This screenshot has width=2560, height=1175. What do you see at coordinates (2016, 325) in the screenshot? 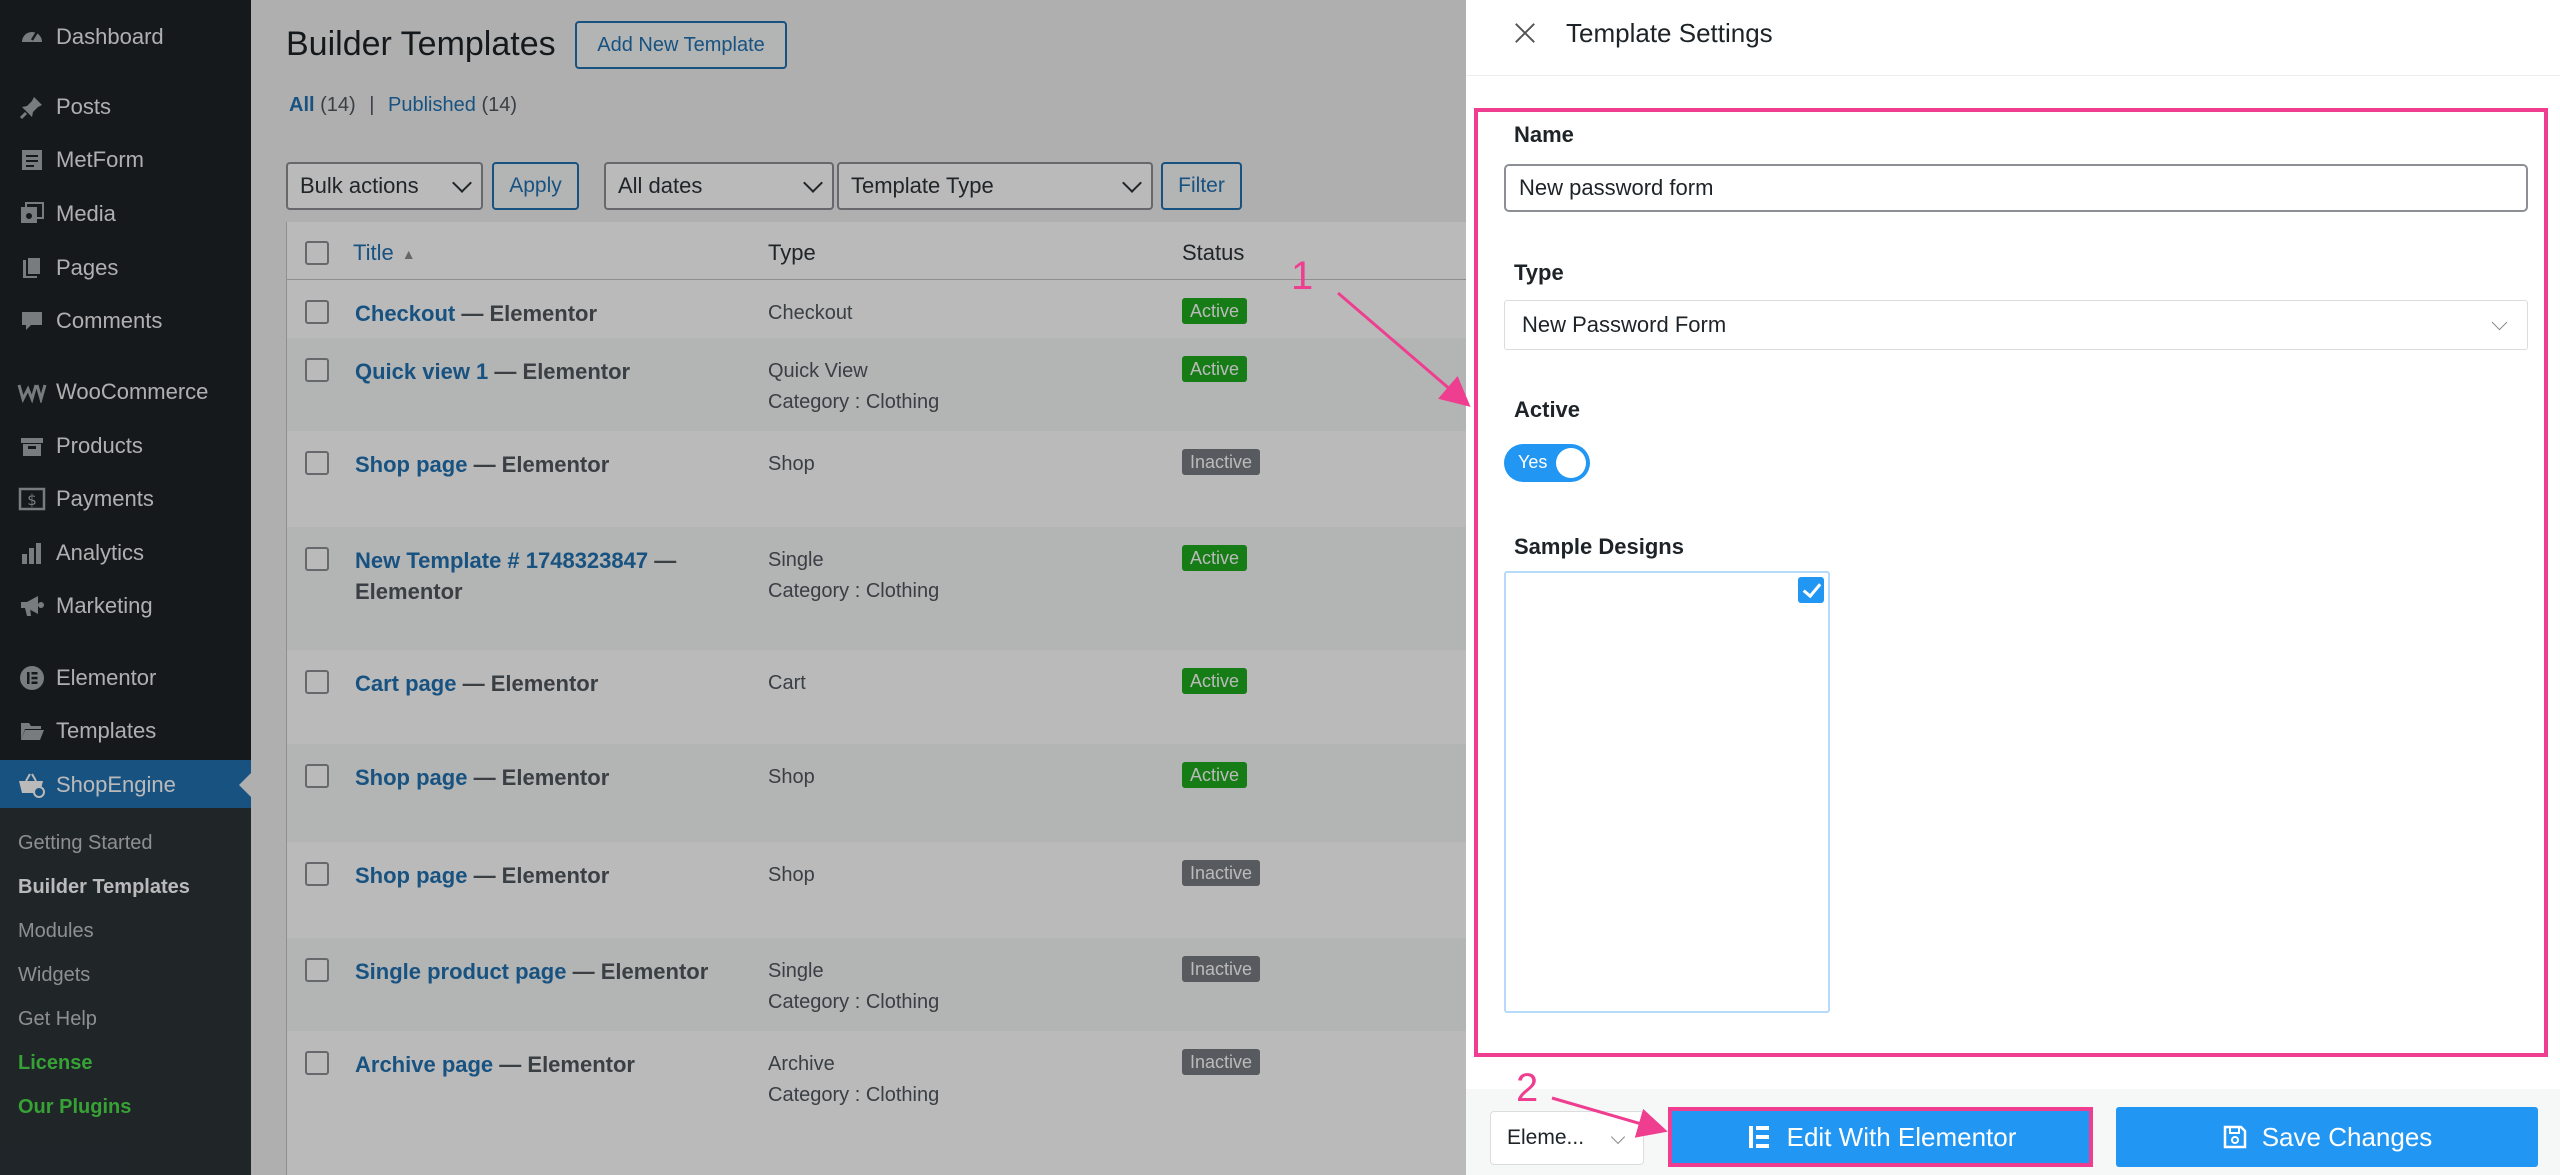
I see `type-select: New Password Form` at bounding box center [2016, 325].